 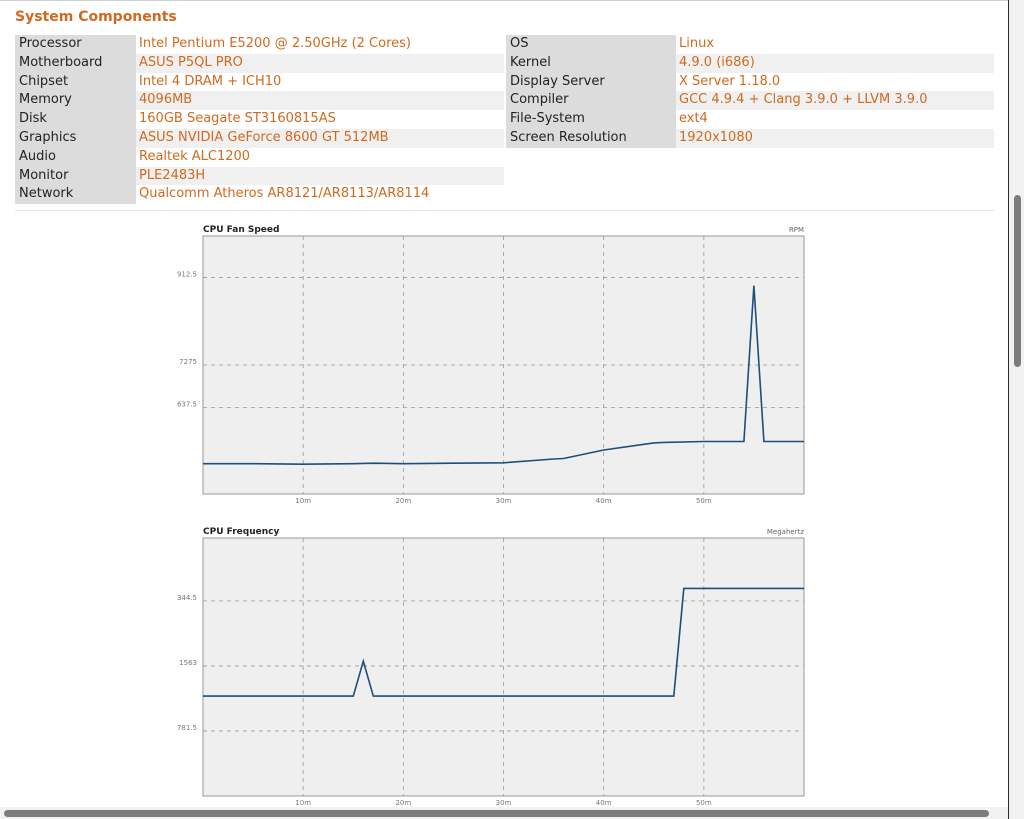 I want to click on component-label: Disk, so click(x=75, y=119).